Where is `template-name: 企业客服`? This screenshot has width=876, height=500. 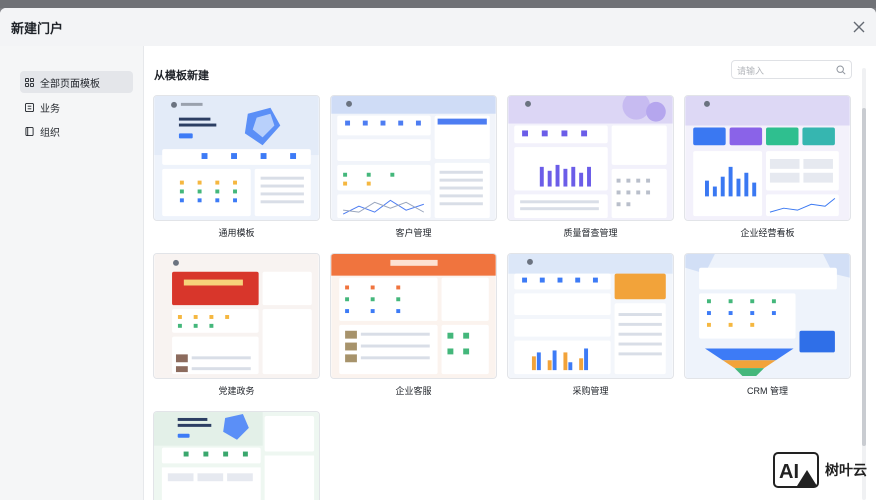
template-name: 企业客服 is located at coordinates (413, 391).